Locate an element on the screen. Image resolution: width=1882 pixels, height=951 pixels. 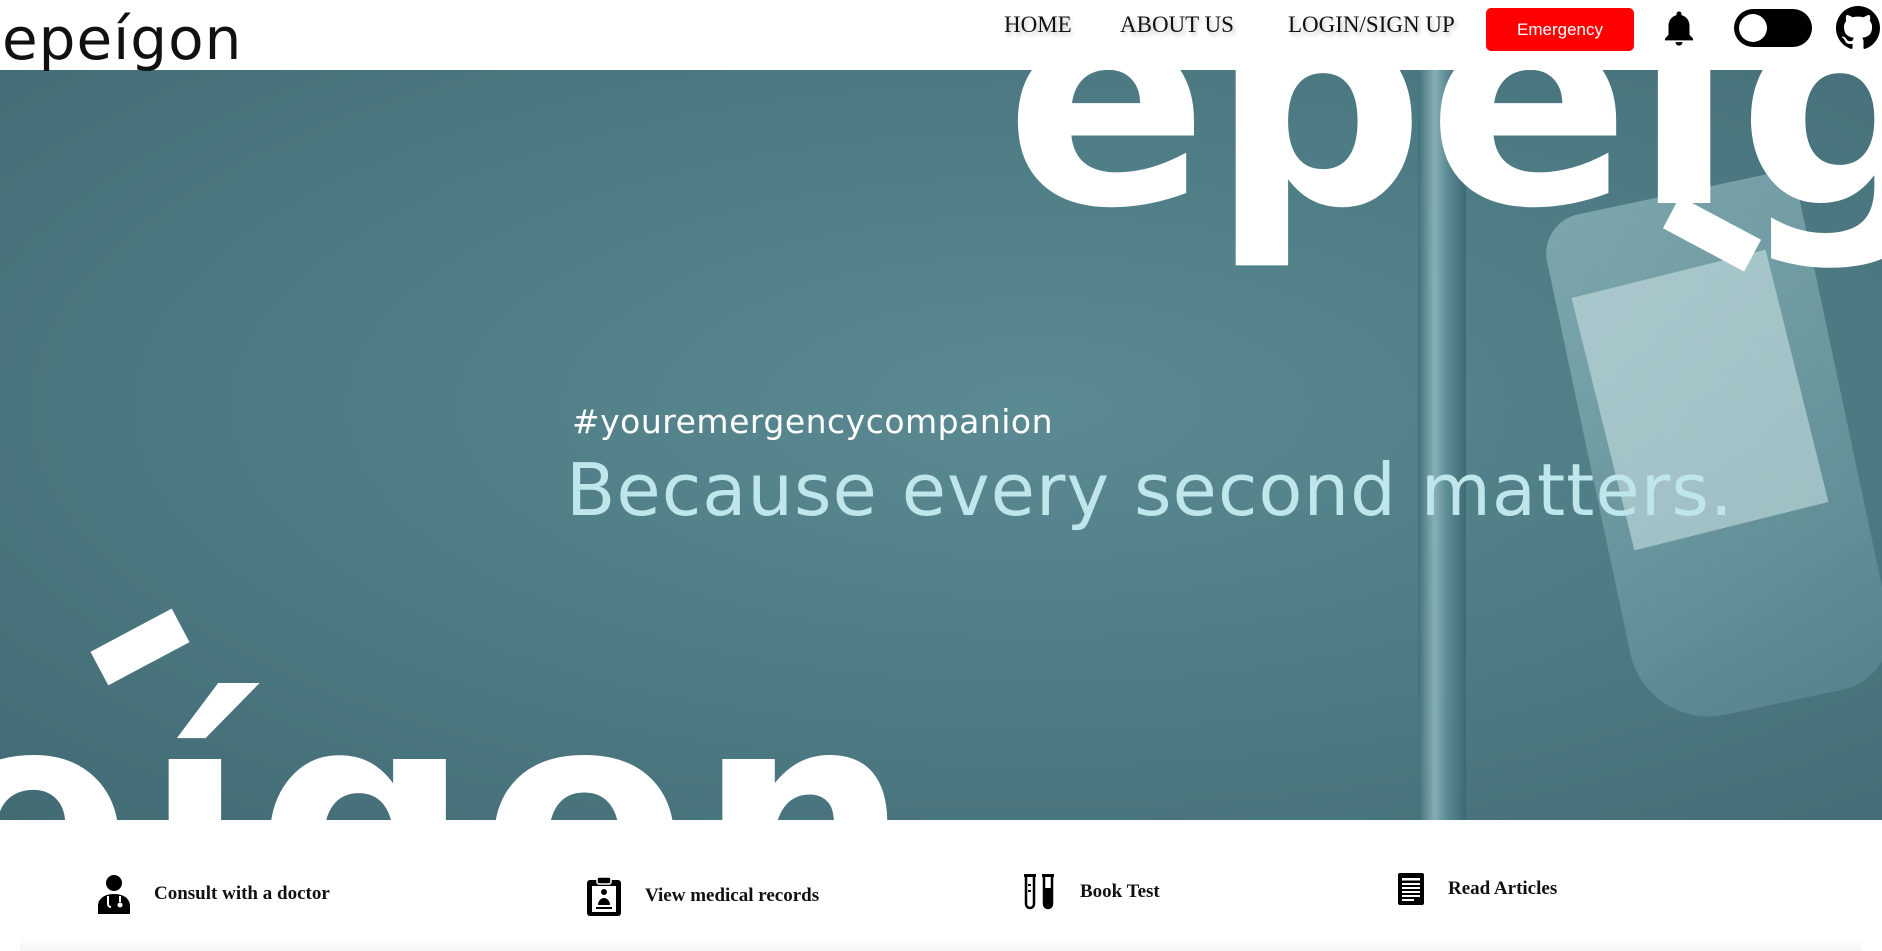
hero-hashtag: #youremergencycompanion is located at coordinates (813, 421).